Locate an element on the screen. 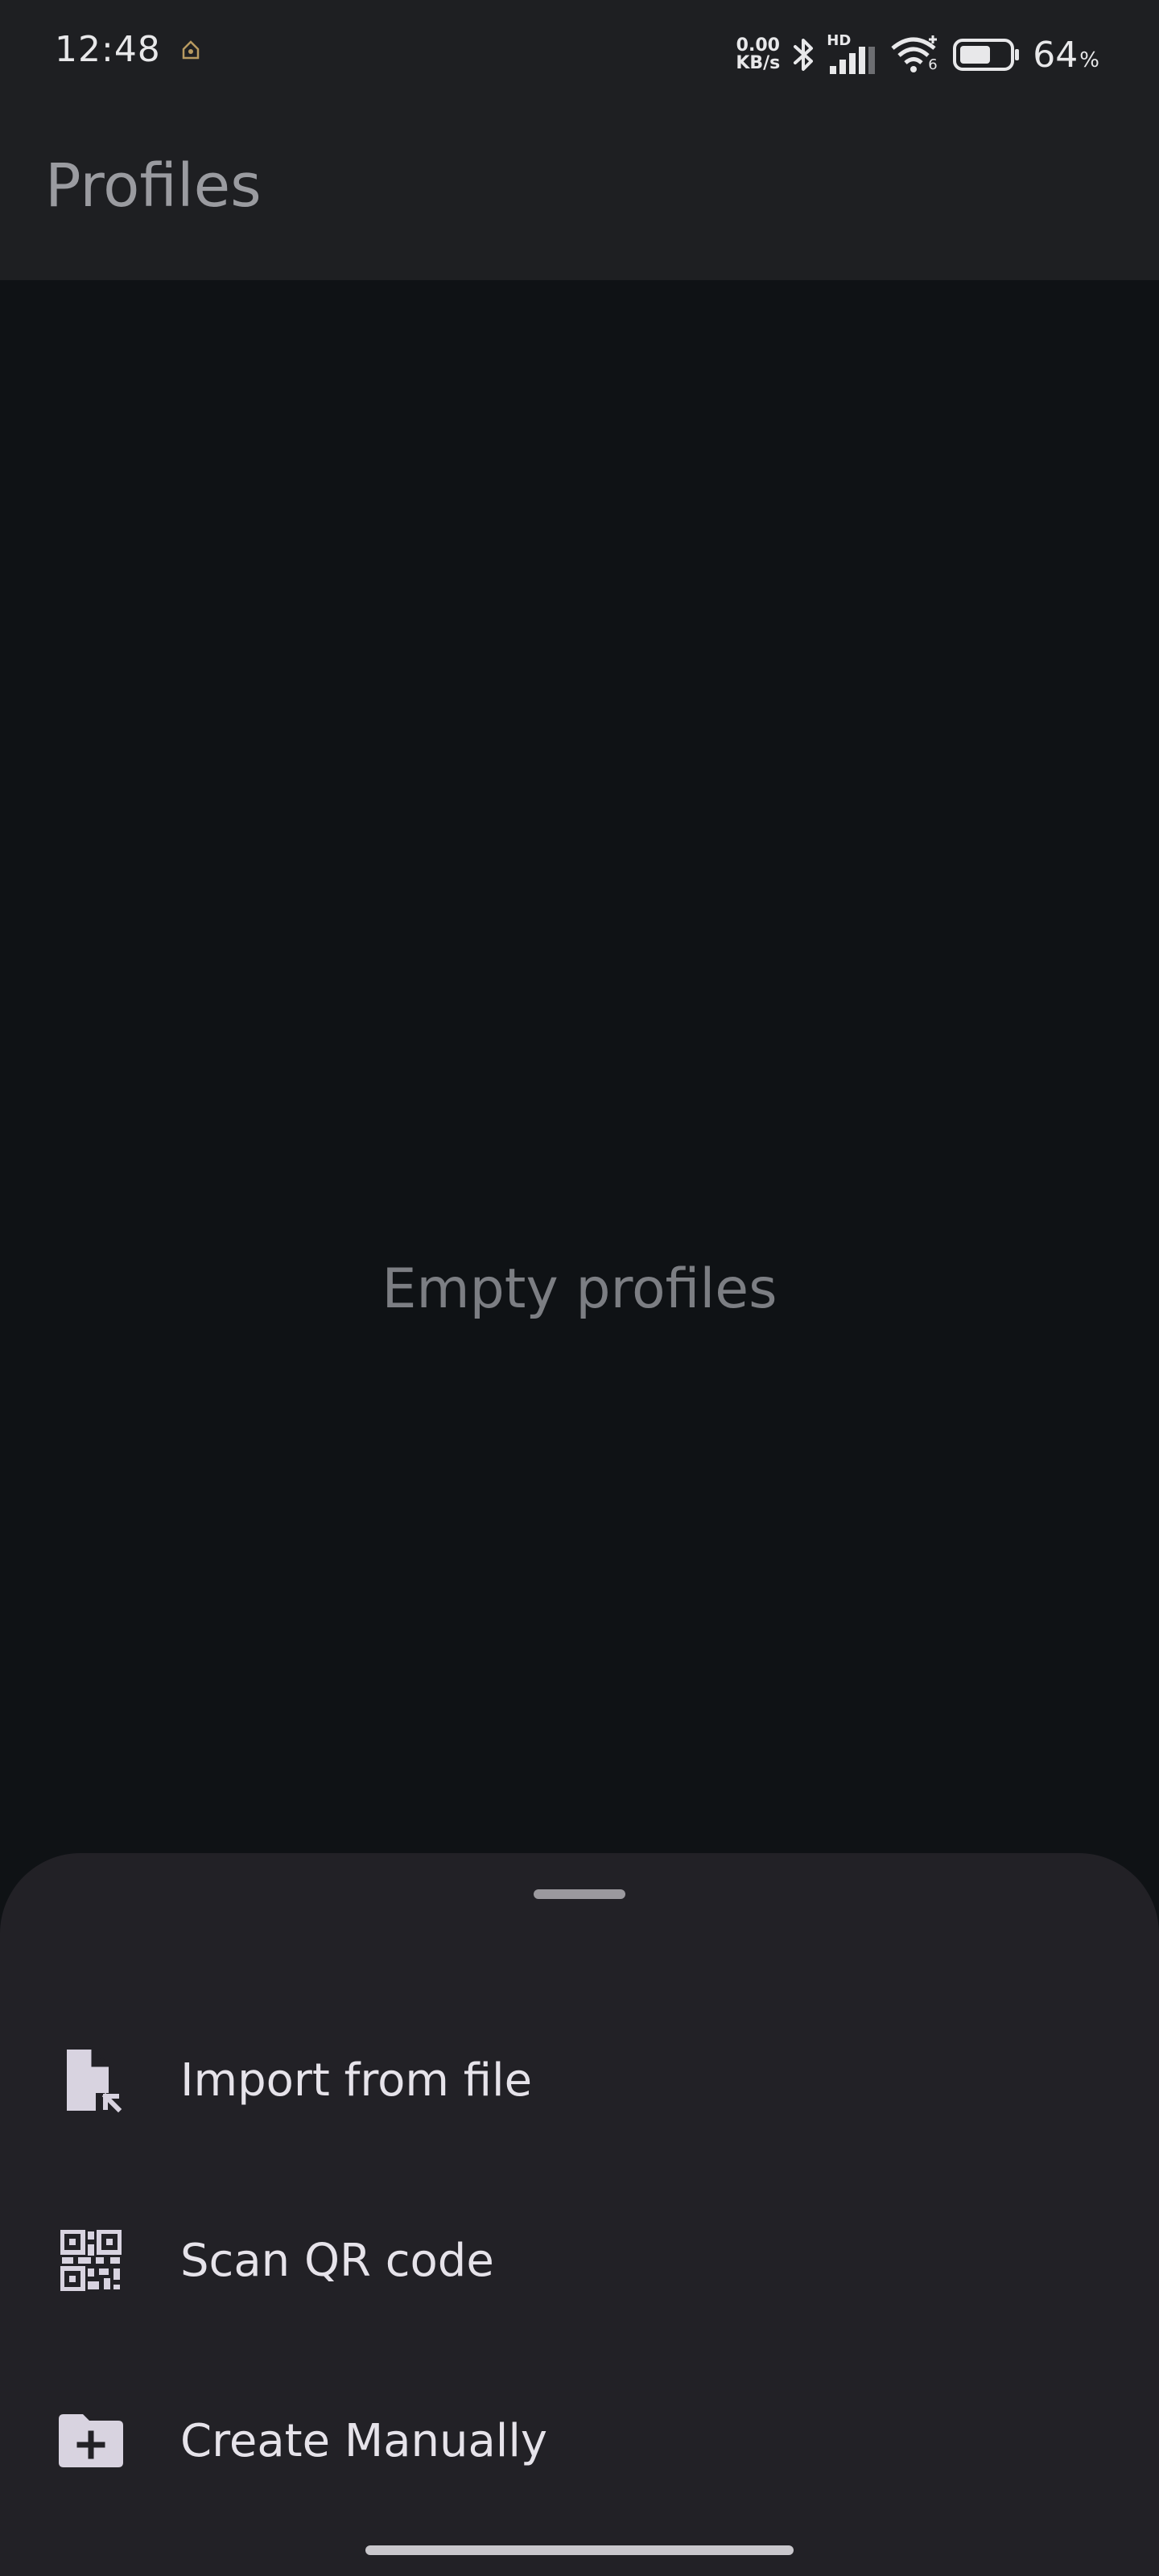  empty-state-message: Empty profiles is located at coordinates (579, 1289).